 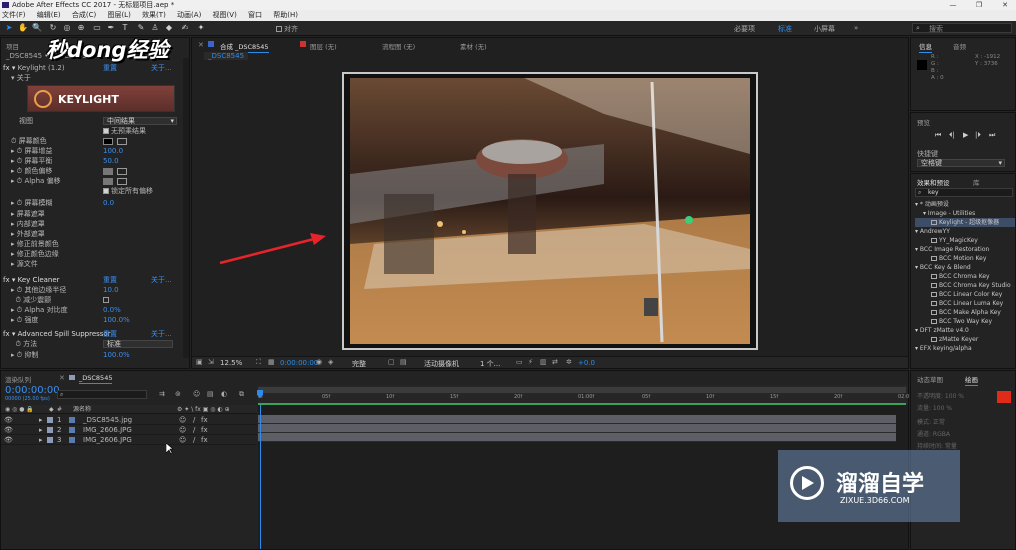 I want to click on comp-mini-flowchart-icon: ⇉, so click(x=162, y=394).